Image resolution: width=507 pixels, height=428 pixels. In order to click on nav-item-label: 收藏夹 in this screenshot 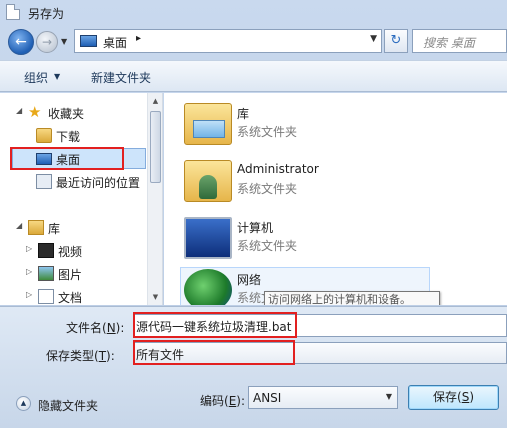, I will do `click(66, 114)`.